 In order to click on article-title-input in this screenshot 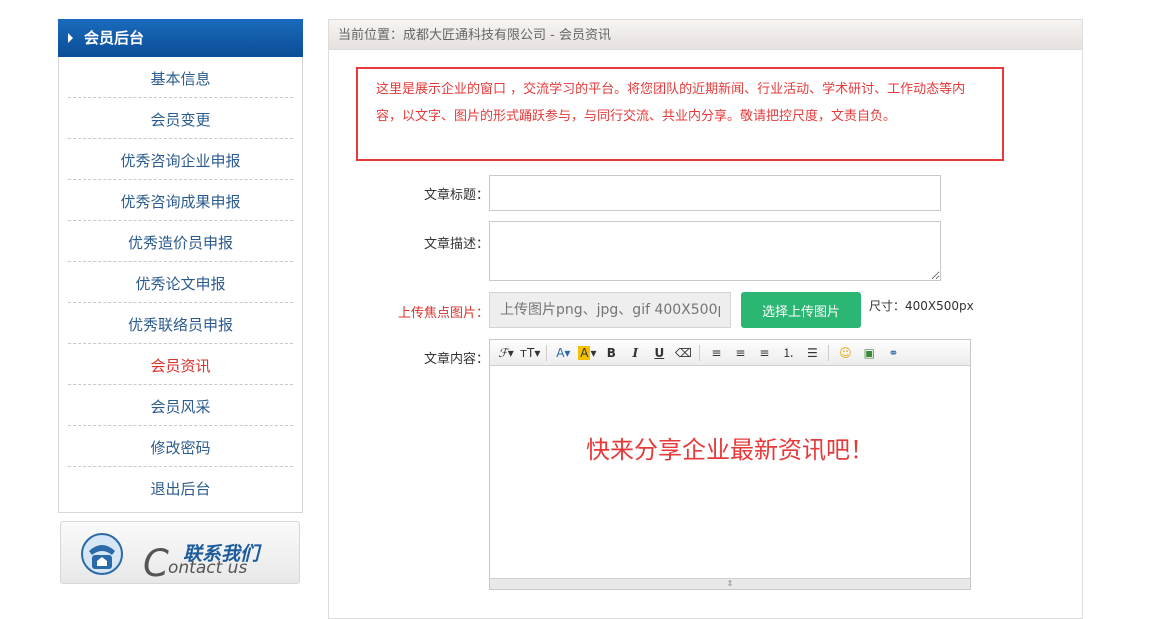, I will do `click(715, 193)`.